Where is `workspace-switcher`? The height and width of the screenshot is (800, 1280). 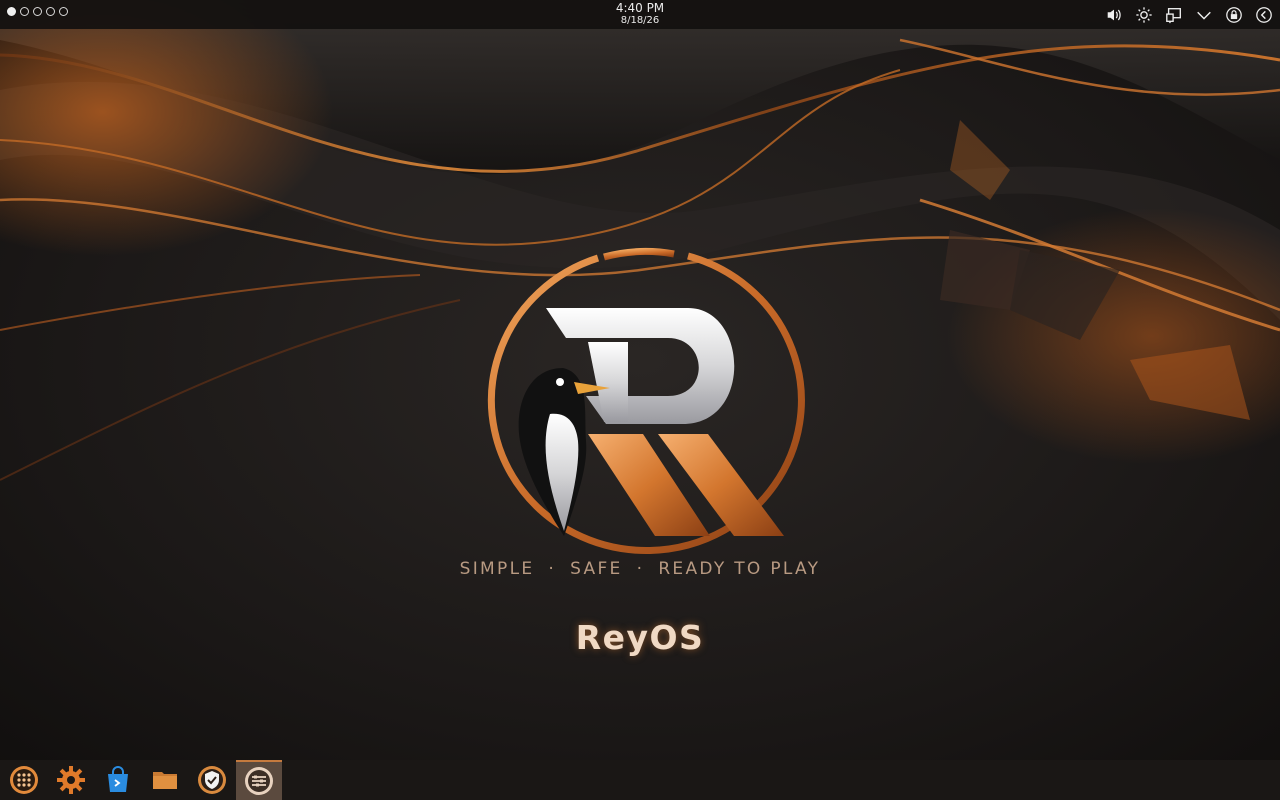 workspace-switcher is located at coordinates (37, 11).